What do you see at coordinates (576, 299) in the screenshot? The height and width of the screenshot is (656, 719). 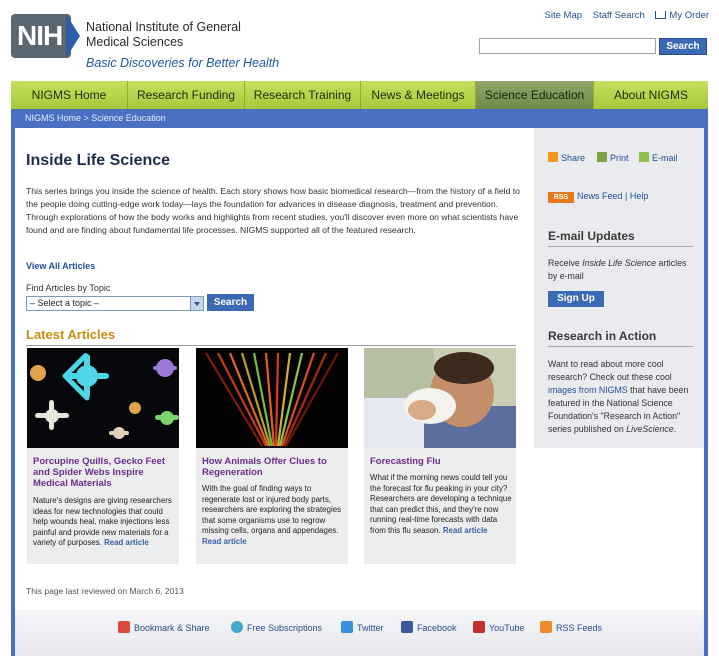 I see `sign-up-button: Sign Up` at bounding box center [576, 299].